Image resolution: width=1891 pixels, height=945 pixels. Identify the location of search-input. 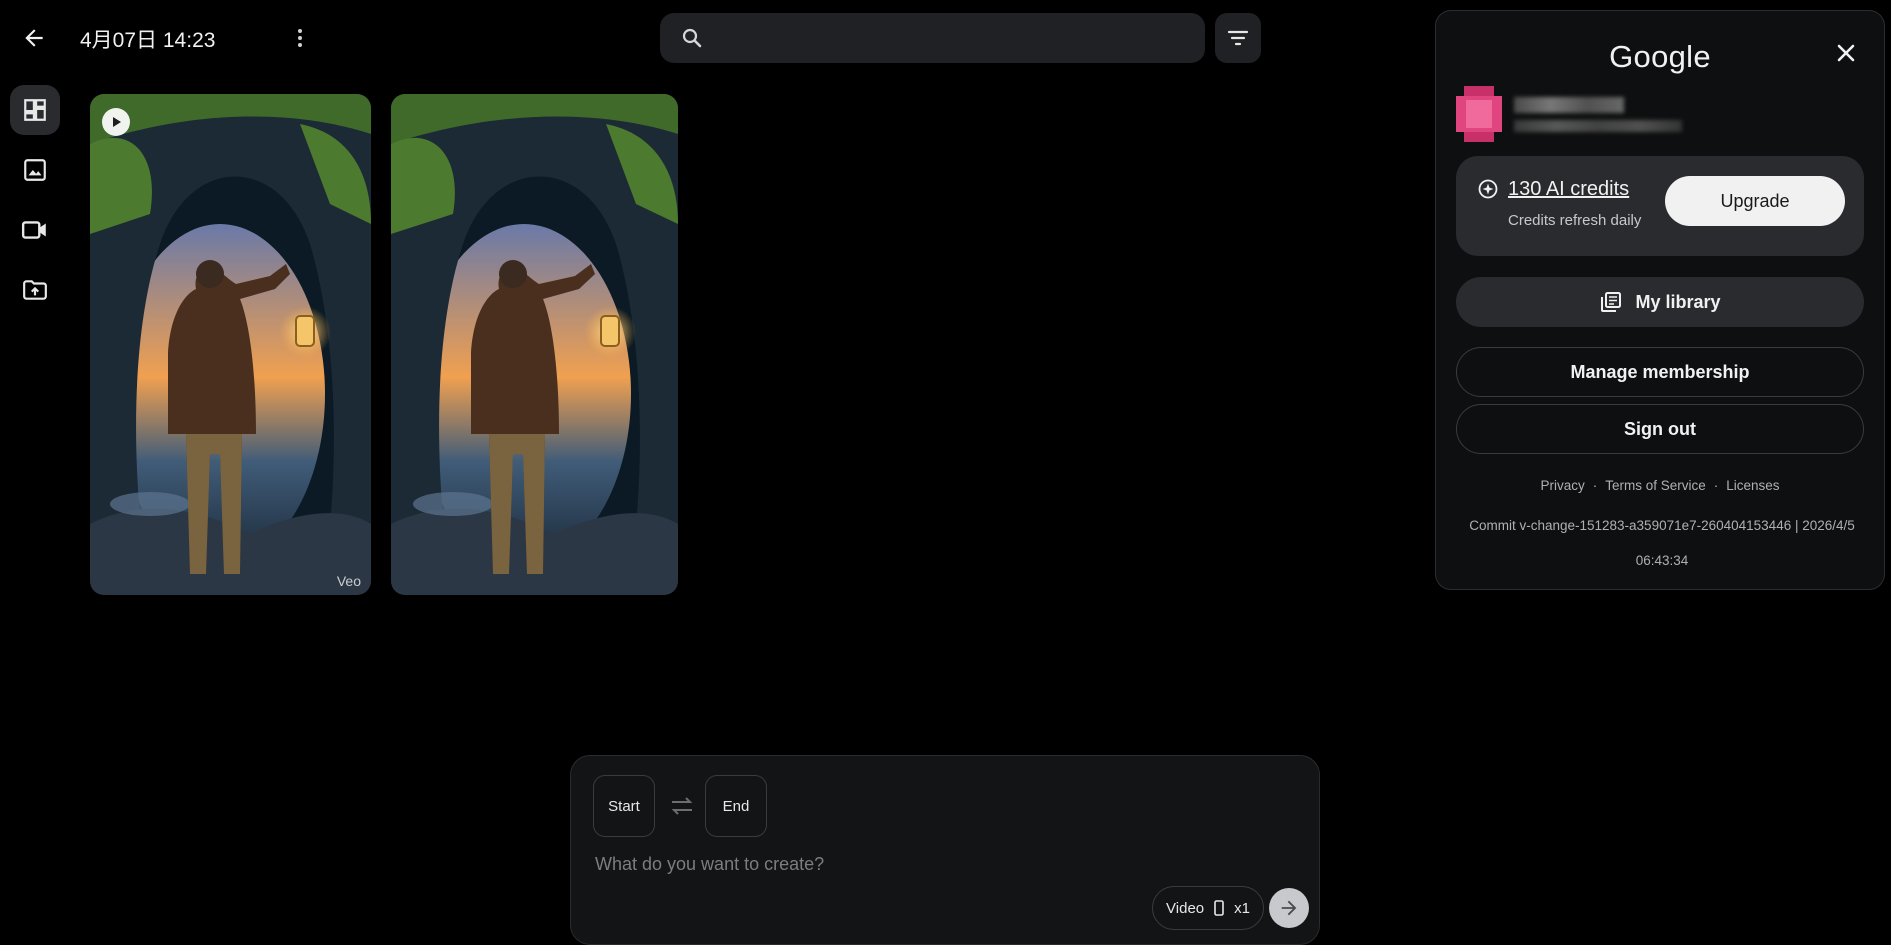
(961, 38).